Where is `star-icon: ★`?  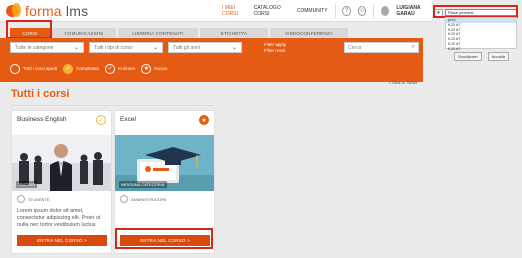 star-icon: ★ is located at coordinates (146, 68).